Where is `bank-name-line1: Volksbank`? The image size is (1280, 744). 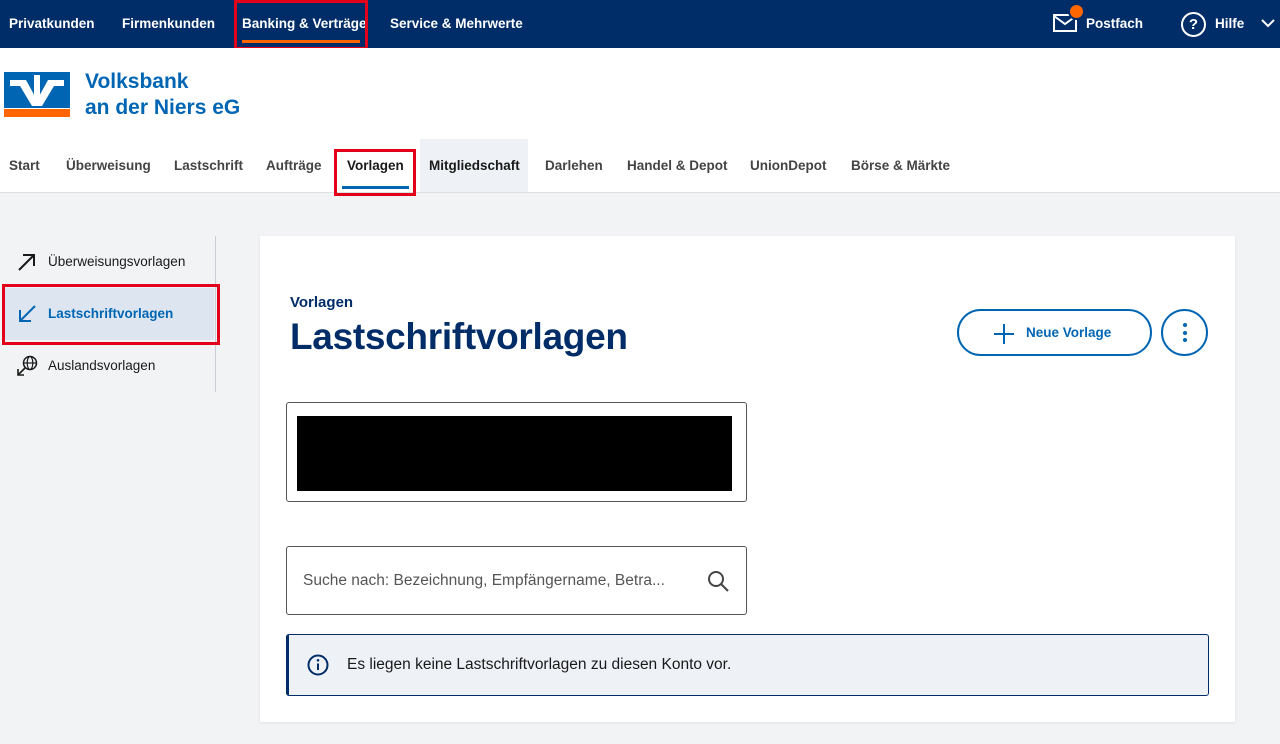 bank-name-line1: Volksbank is located at coordinates (137, 81).